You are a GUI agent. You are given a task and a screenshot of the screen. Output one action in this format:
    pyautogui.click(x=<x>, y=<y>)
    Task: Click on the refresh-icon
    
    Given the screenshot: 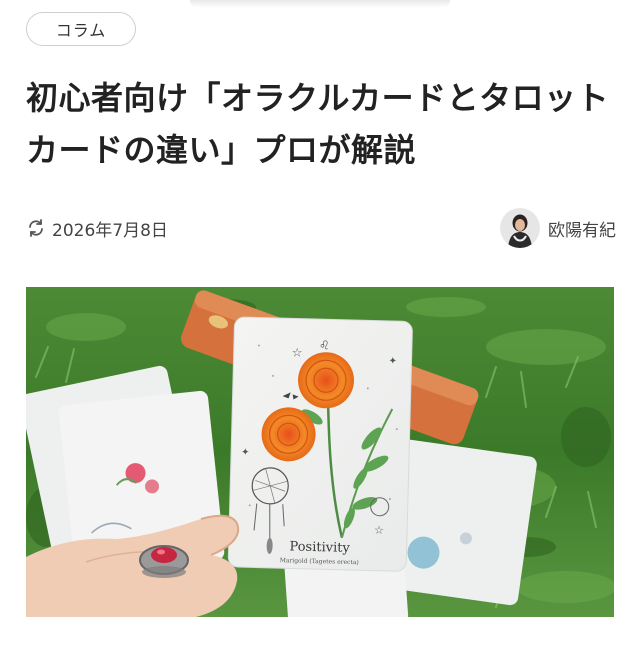 What is the action you would take?
    pyautogui.click(x=36, y=228)
    